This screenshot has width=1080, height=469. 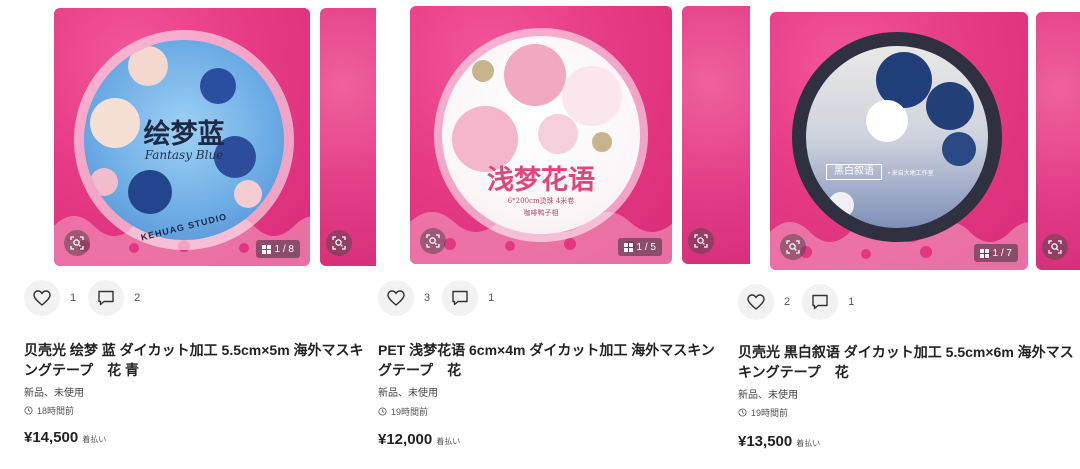 What do you see at coordinates (765, 441) in the screenshot?
I see `price: ¥13,500` at bounding box center [765, 441].